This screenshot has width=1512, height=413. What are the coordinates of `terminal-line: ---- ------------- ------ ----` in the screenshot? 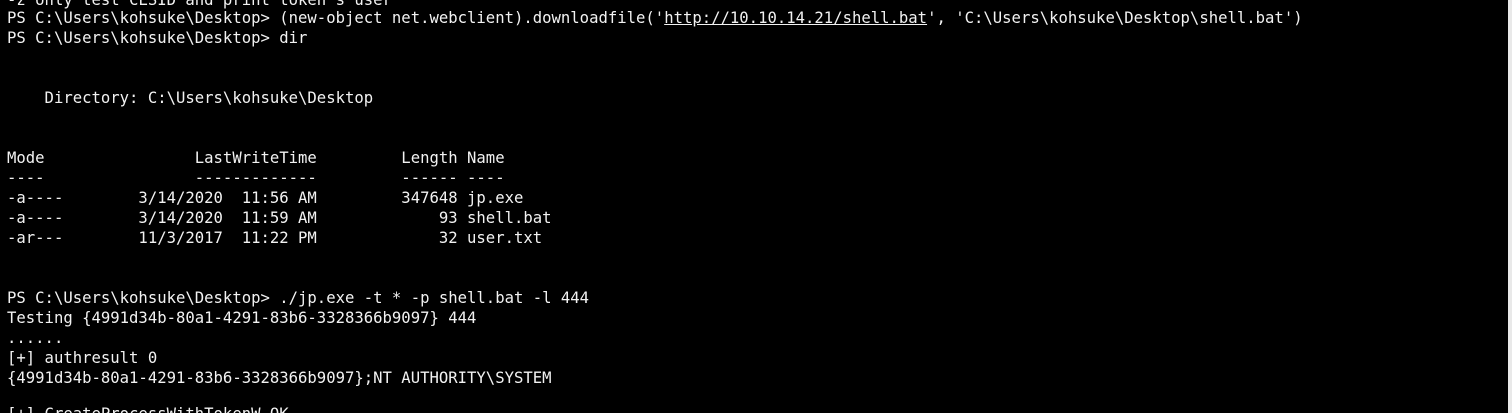 It's located at (256, 178).